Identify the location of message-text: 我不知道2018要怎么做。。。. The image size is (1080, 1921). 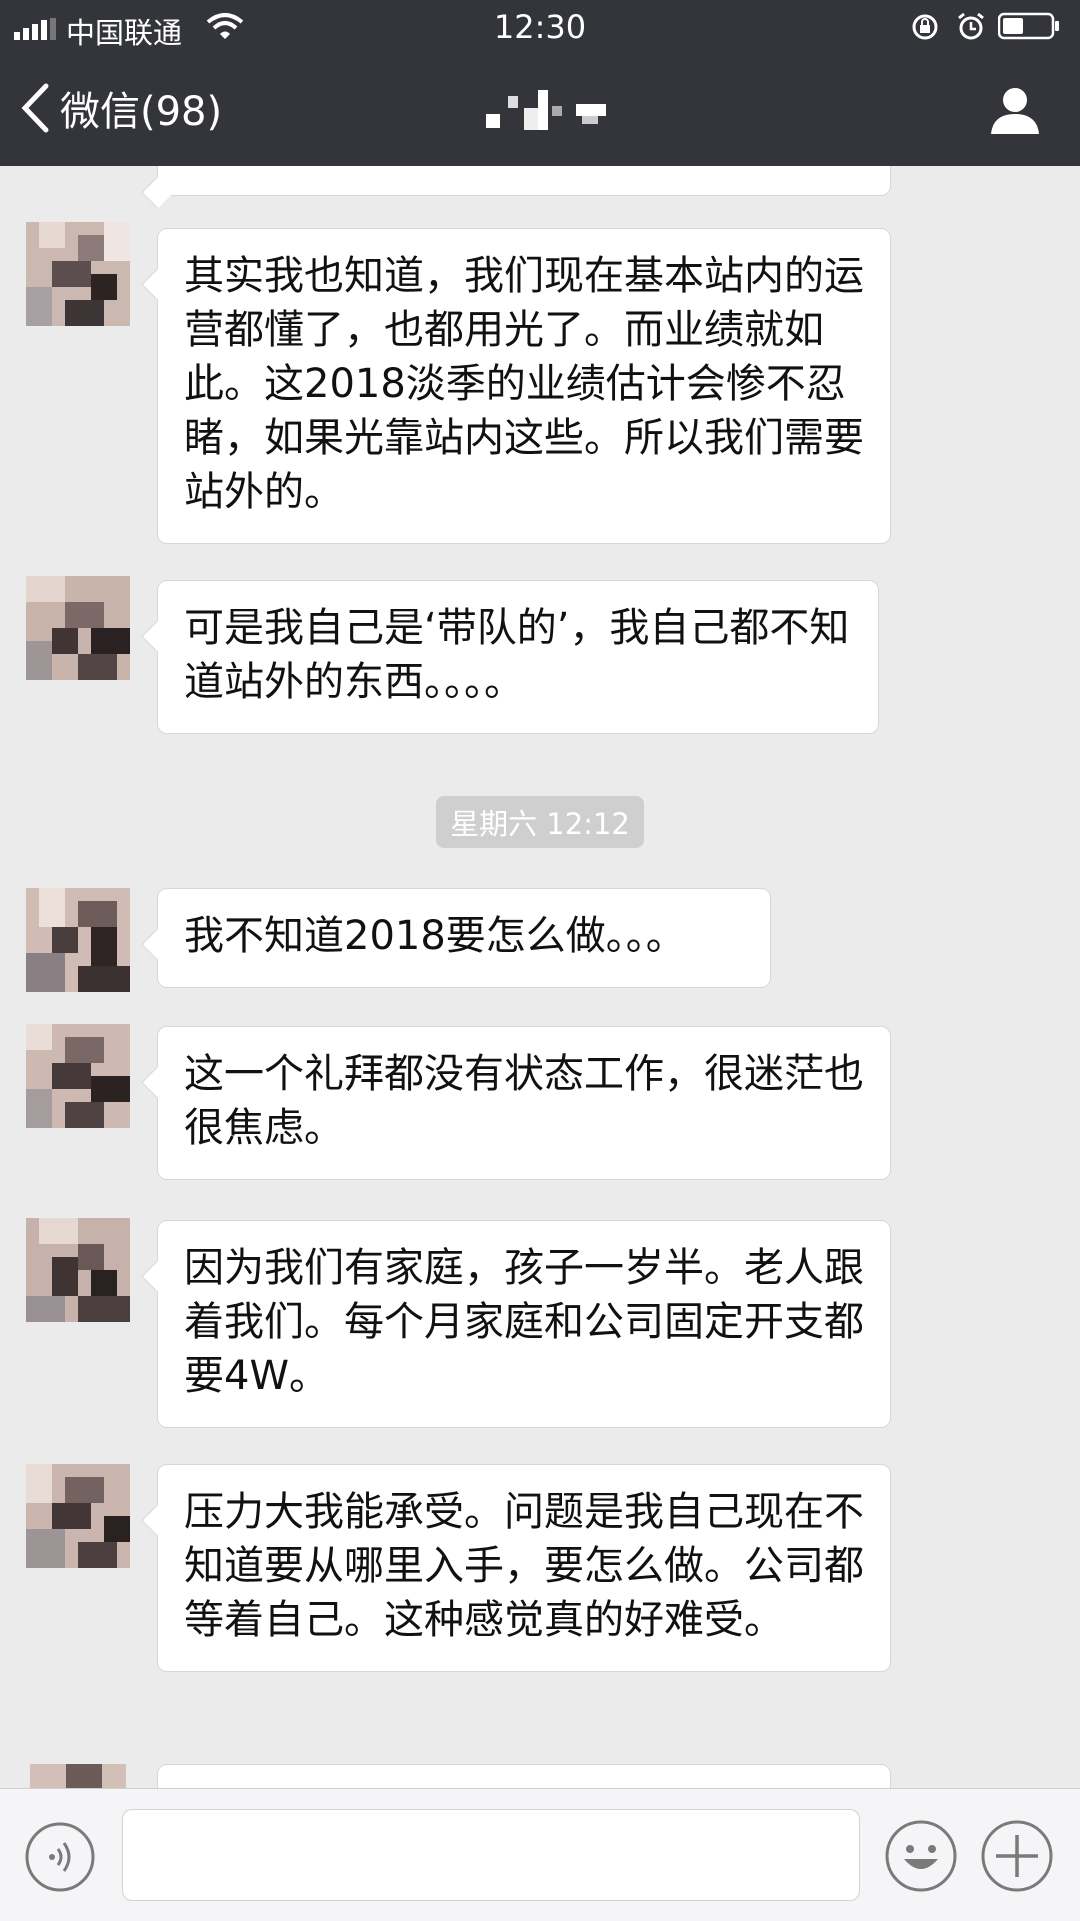
(435, 936).